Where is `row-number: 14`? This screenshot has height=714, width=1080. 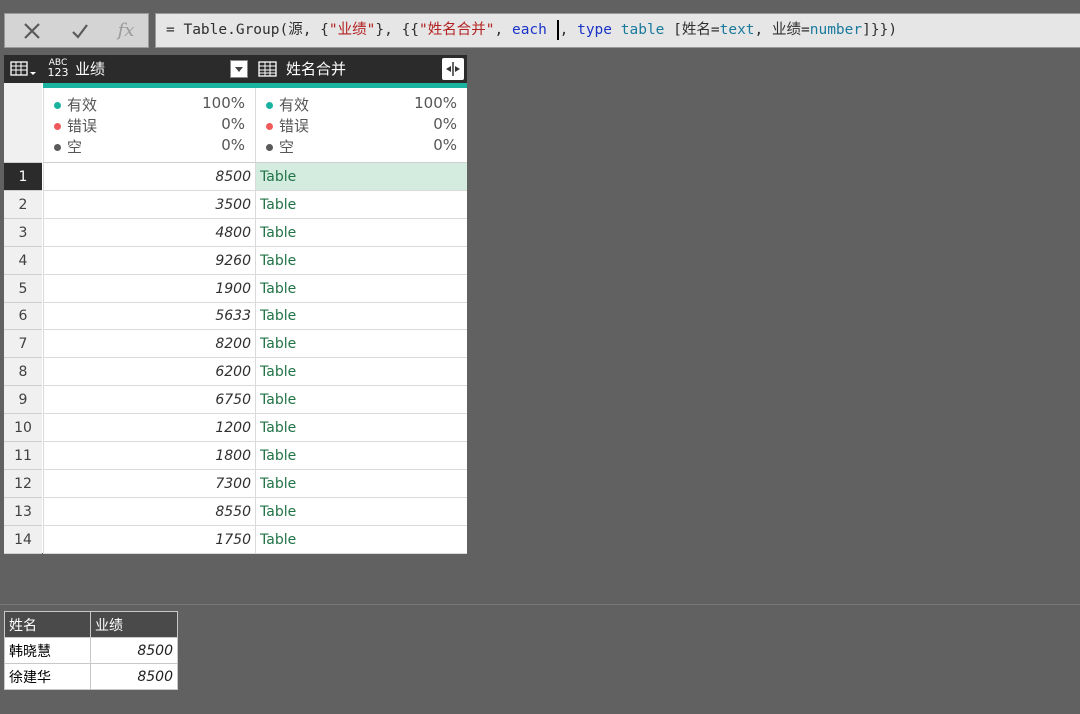 row-number: 14 is located at coordinates (23, 540).